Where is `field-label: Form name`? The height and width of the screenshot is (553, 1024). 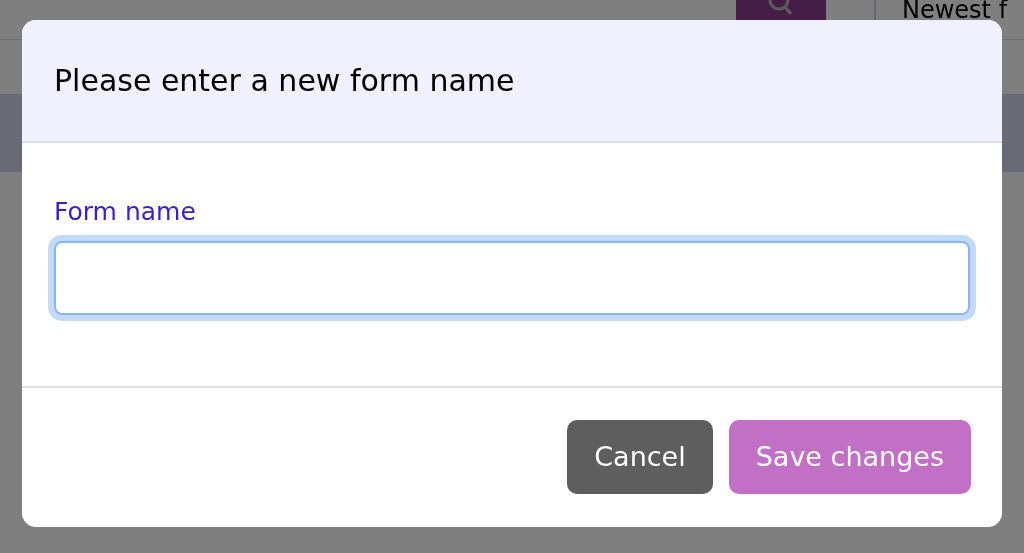
field-label: Form name is located at coordinates (125, 212).